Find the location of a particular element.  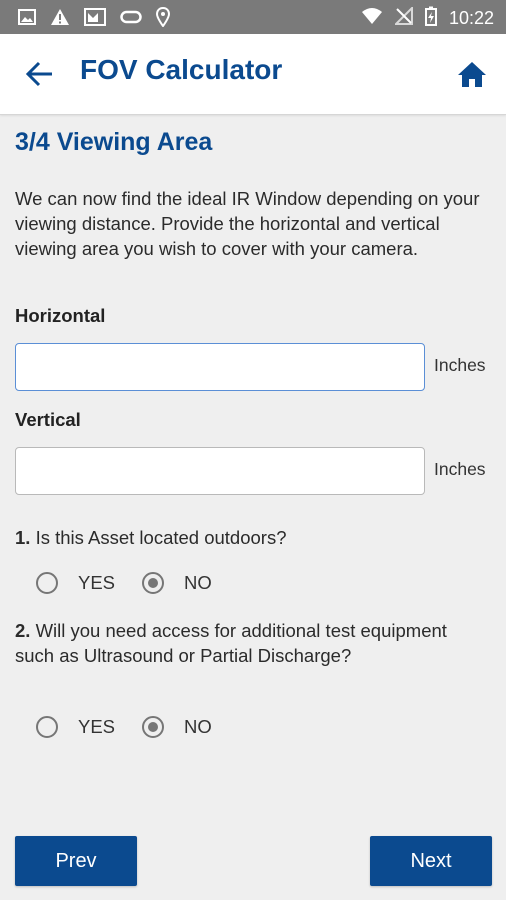

arrow-back-icon is located at coordinates (38, 74).